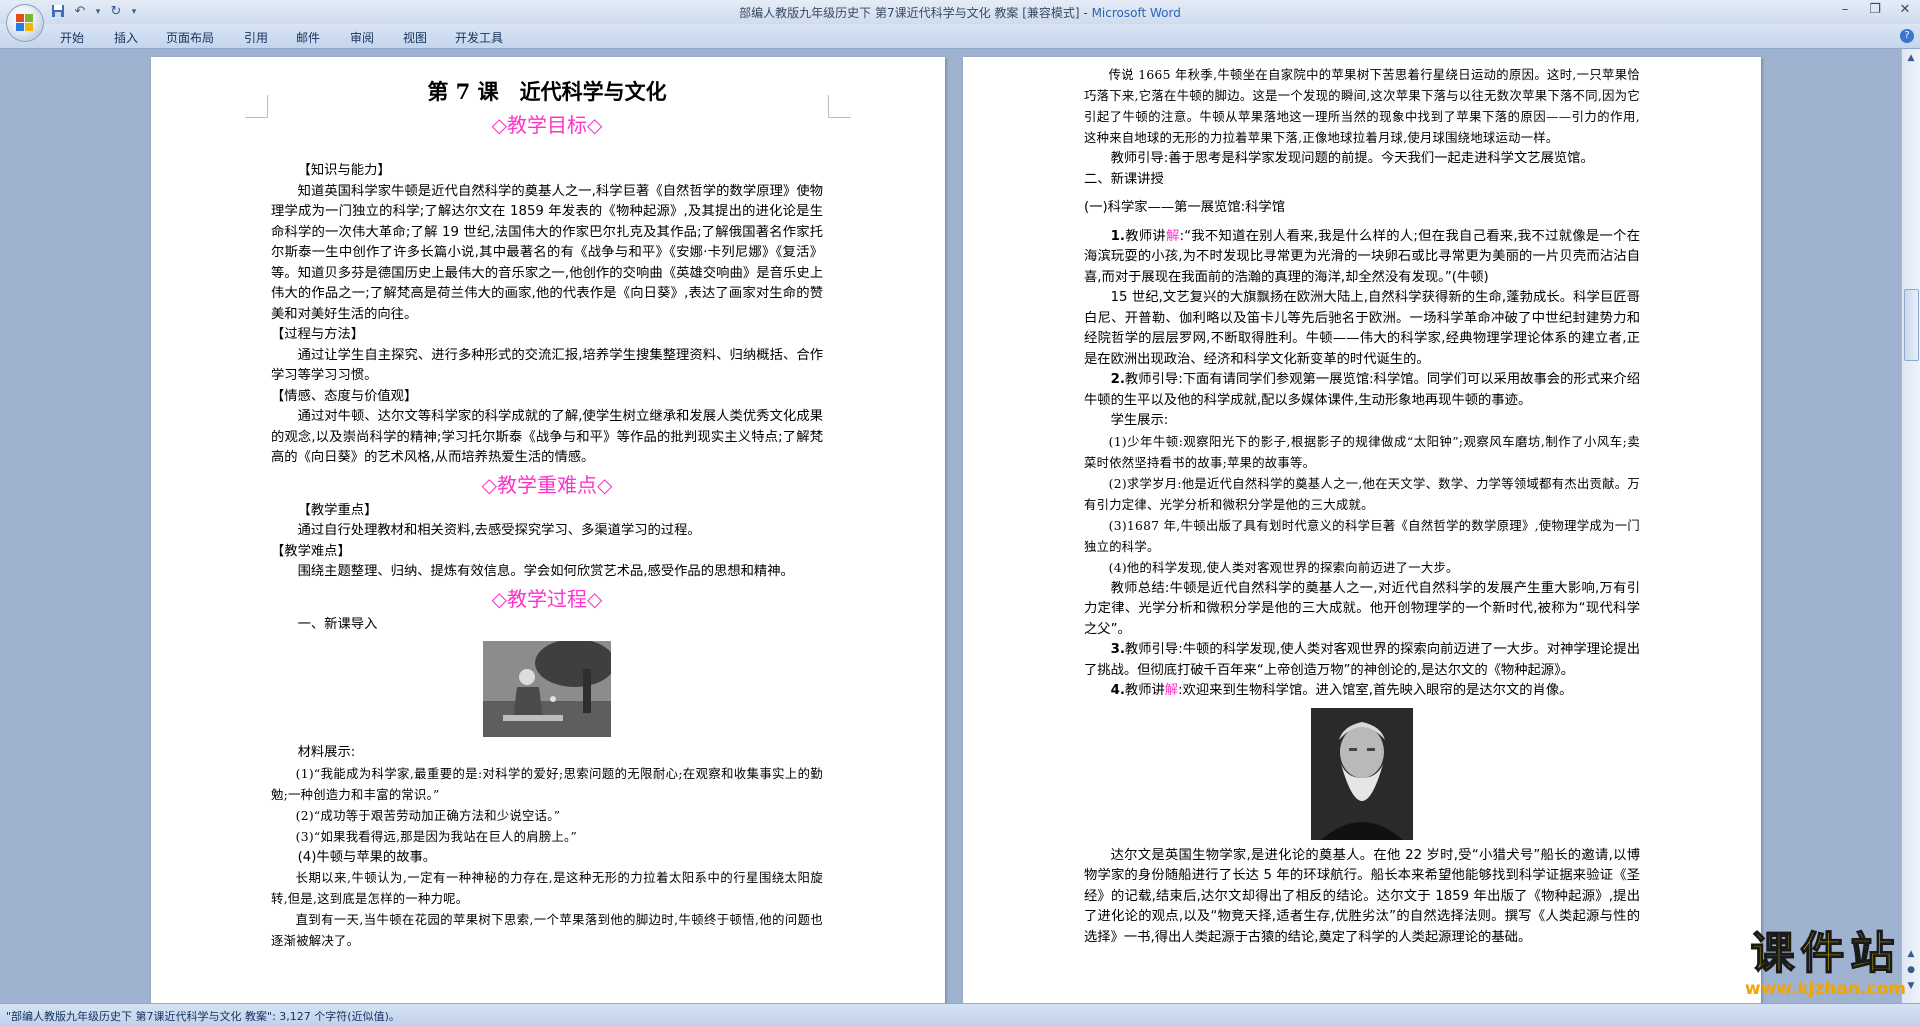 This screenshot has height=1026, width=1920. I want to click on minimize-button: –, so click(1845, 10).